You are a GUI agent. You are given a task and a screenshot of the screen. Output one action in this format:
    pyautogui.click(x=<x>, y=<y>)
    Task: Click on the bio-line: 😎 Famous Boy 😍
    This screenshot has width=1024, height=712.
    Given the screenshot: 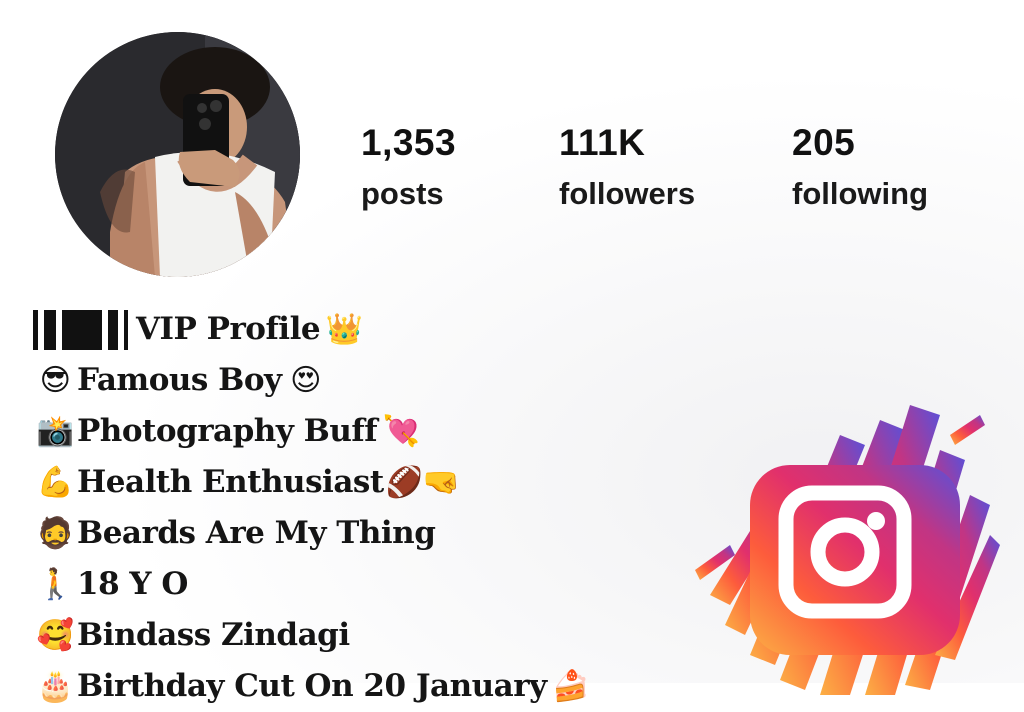 What is the action you would take?
    pyautogui.click(x=313, y=380)
    